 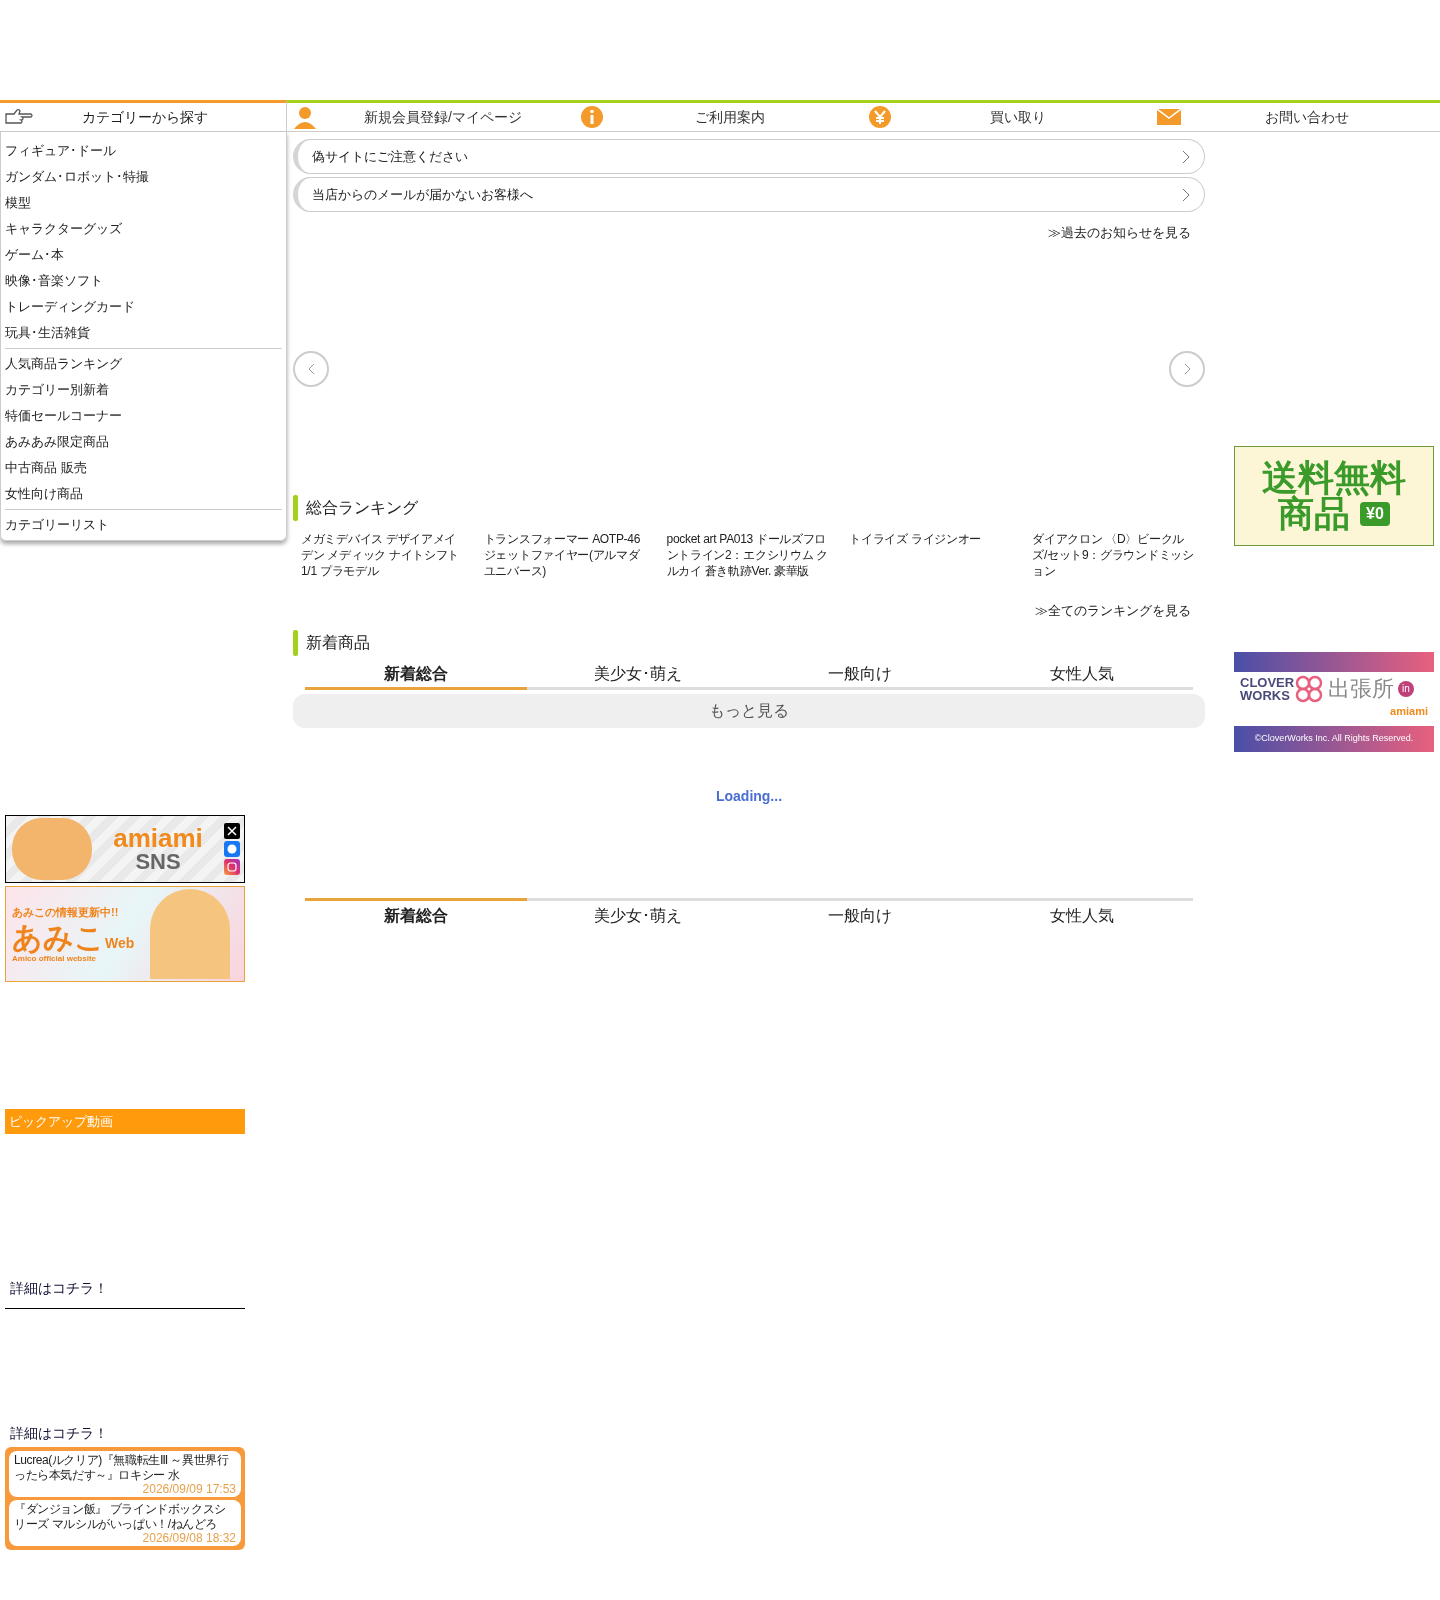 I want to click on instagram-icon, so click(x=232, y=867).